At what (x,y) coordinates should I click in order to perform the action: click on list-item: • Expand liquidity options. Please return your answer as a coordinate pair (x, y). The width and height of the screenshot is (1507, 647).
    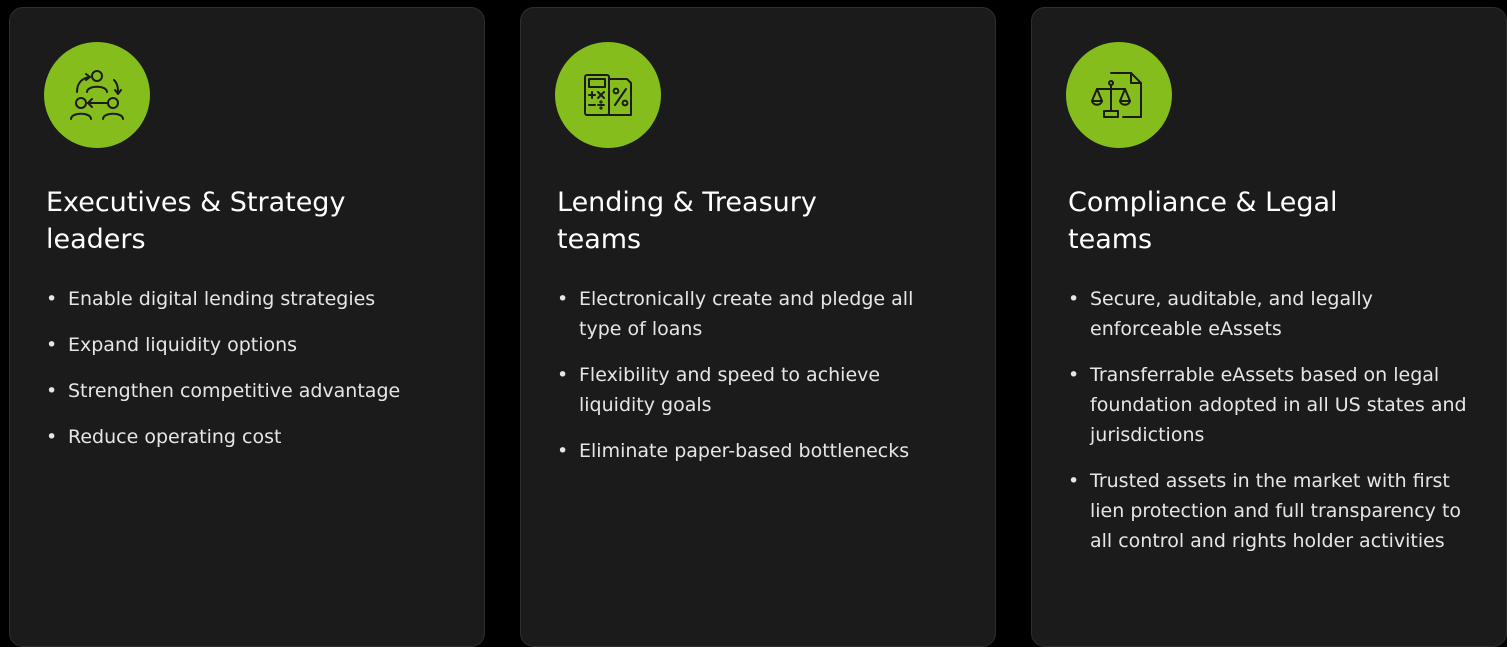
    Looking at the image, I should click on (256, 345).